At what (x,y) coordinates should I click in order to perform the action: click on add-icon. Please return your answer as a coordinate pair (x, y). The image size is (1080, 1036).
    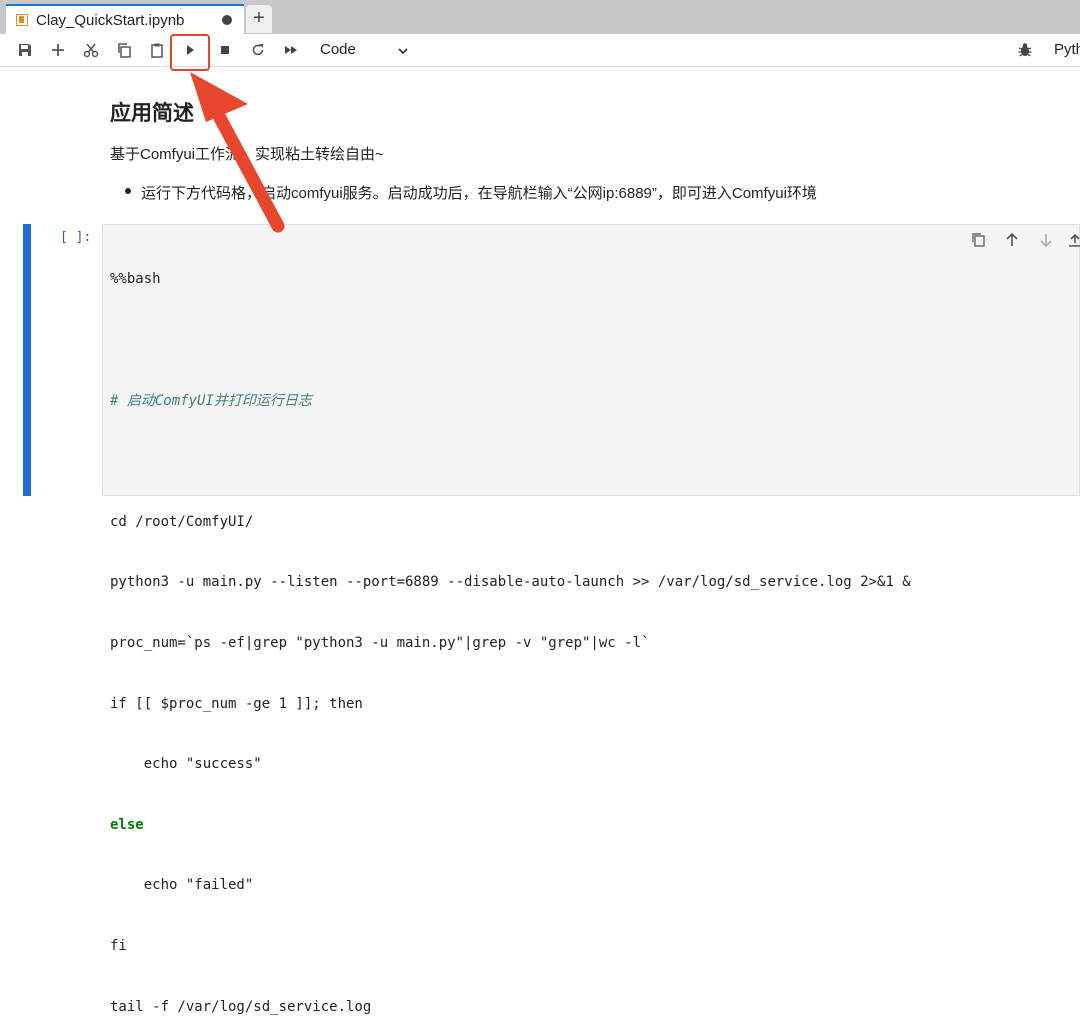
    Looking at the image, I should click on (58, 50).